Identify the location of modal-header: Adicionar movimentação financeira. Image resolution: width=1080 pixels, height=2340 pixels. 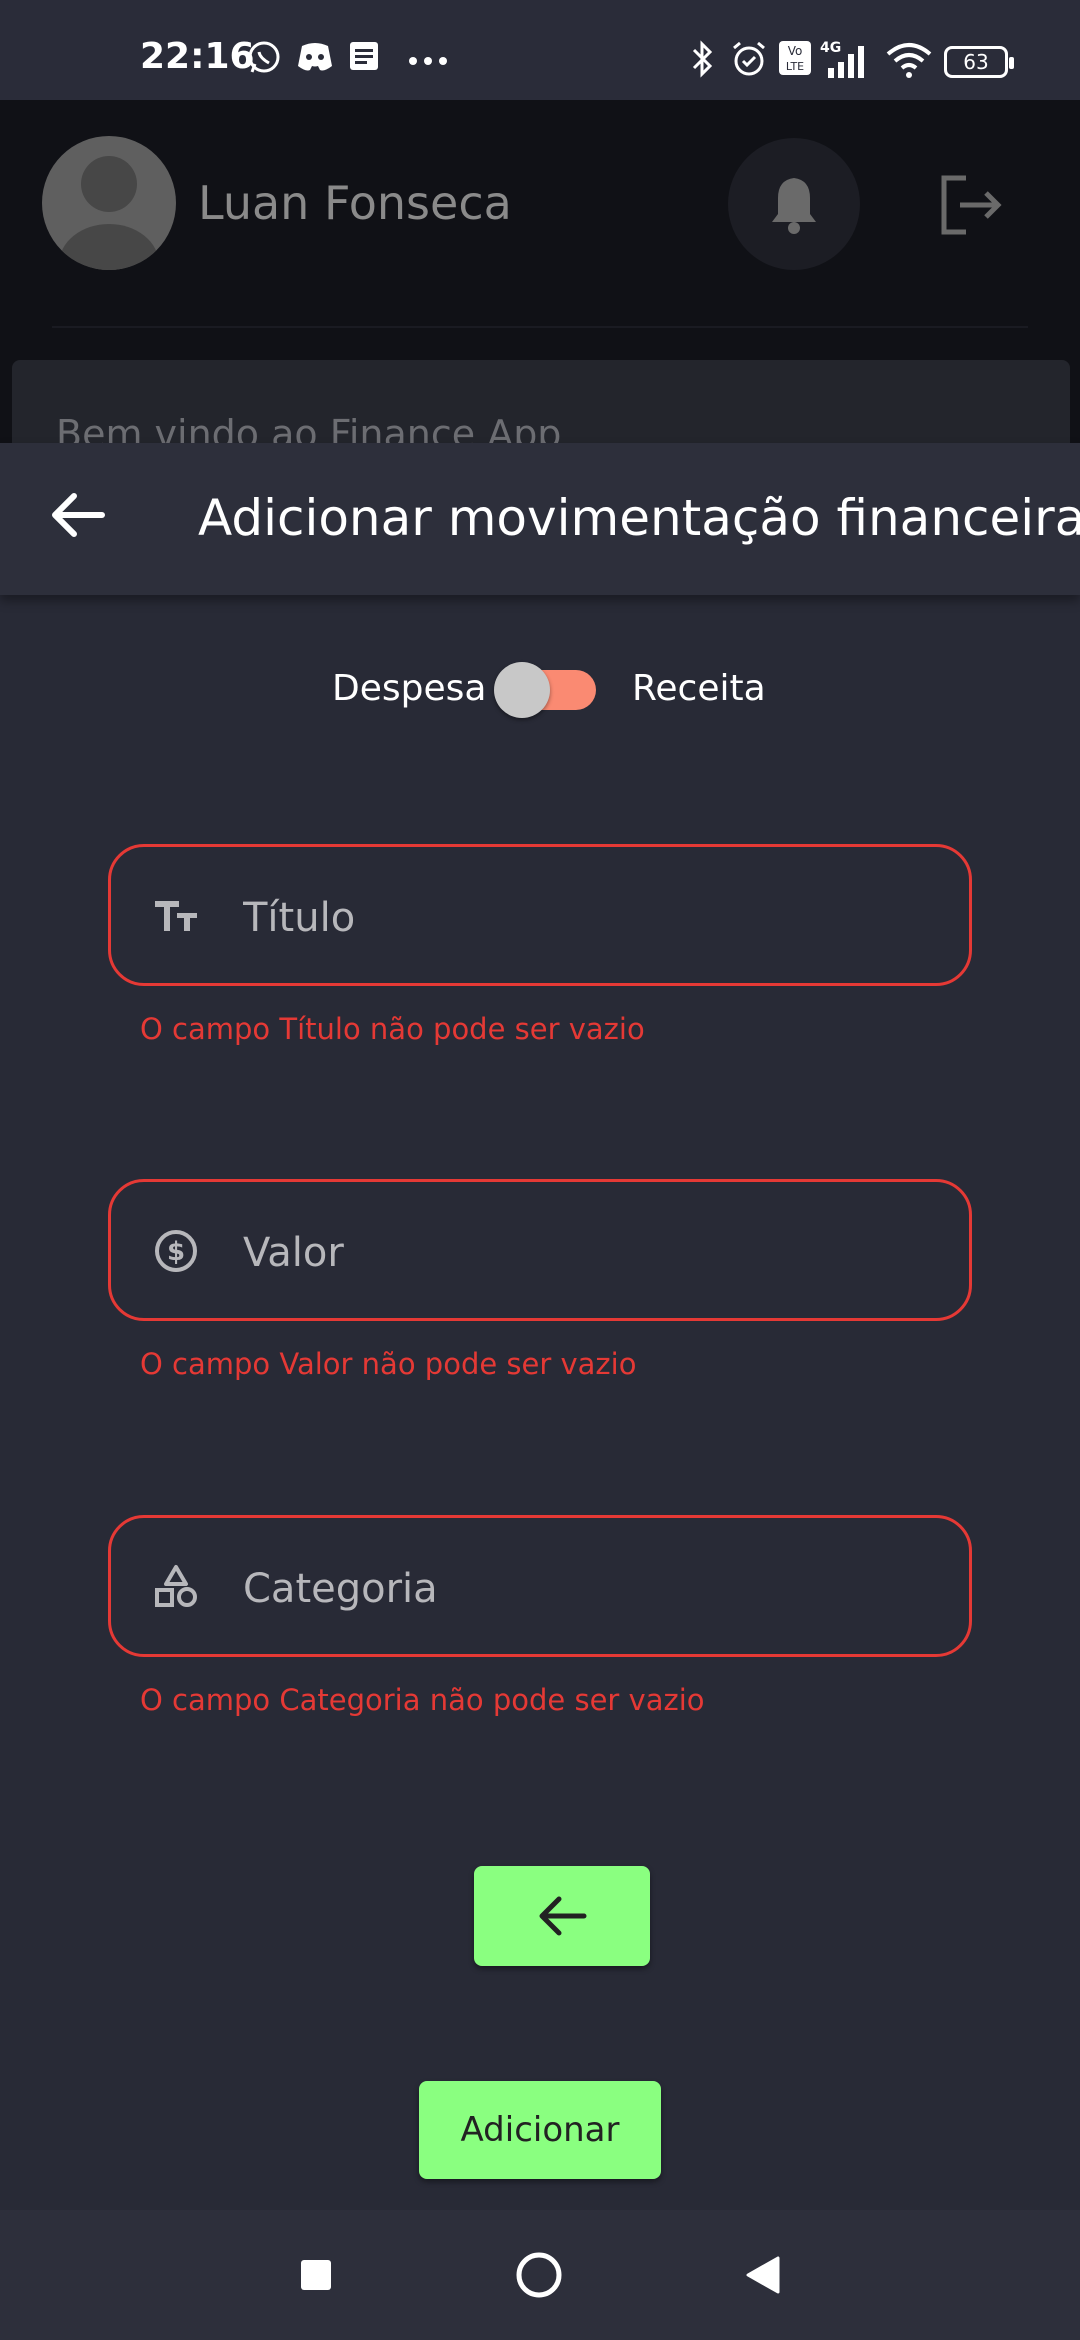
(540, 519).